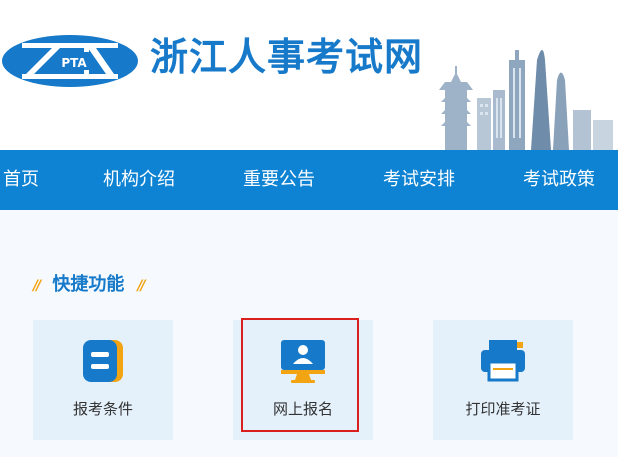 This screenshot has height=457, width=618. I want to click on section-heading: // 快捷功能 //, so click(89, 285).